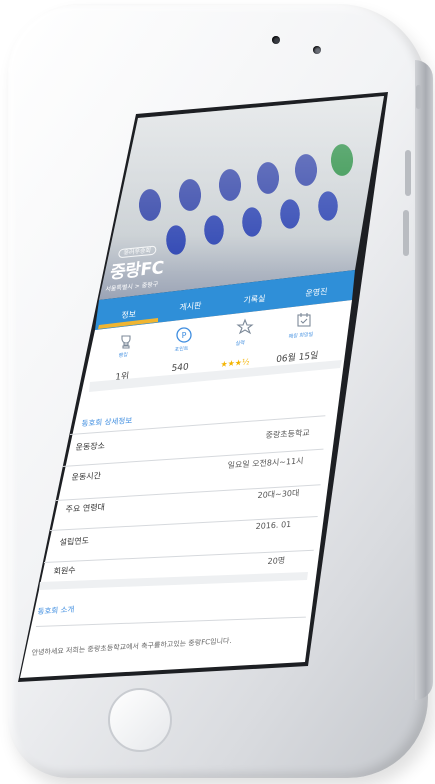 The image size is (435, 784). I want to click on calendar-icon, so click(304, 320).